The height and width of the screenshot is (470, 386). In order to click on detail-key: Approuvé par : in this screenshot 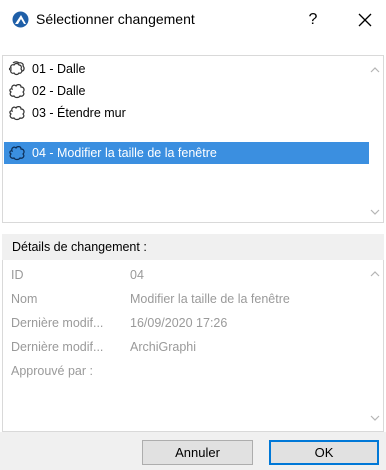, I will do `click(52, 371)`.